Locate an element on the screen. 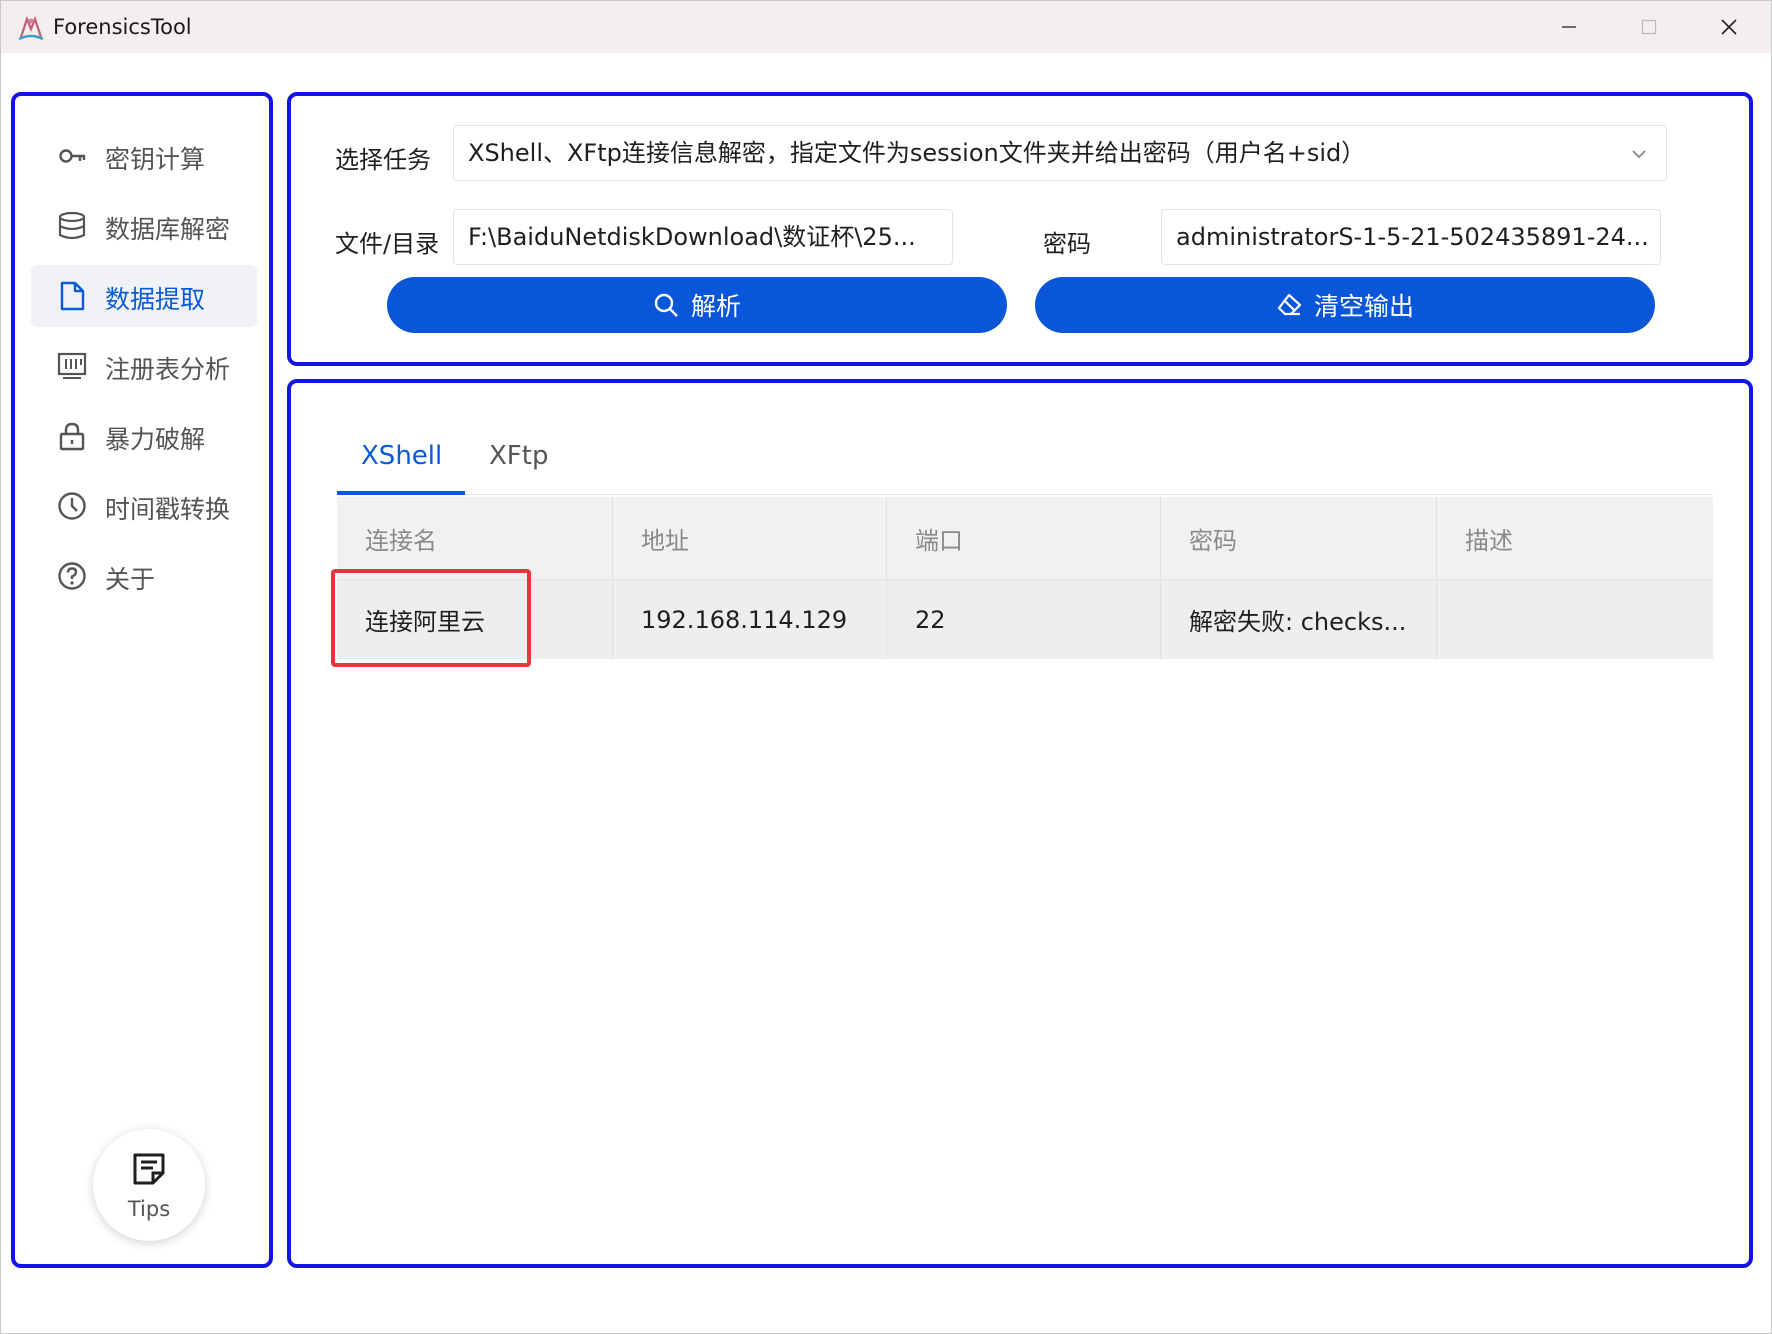 This screenshot has width=1772, height=1334. sidebar-item-label: 数据库解密 is located at coordinates (168, 229).